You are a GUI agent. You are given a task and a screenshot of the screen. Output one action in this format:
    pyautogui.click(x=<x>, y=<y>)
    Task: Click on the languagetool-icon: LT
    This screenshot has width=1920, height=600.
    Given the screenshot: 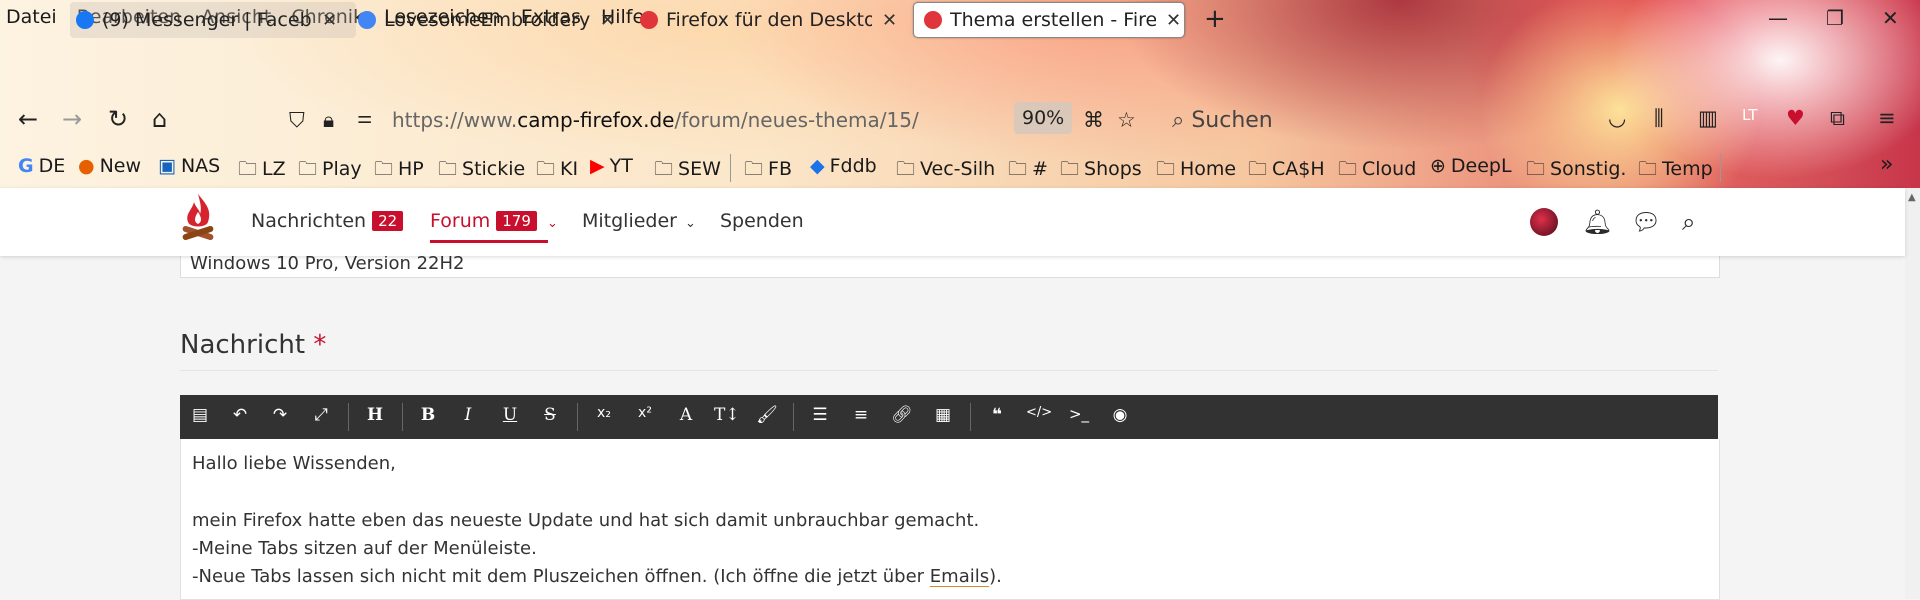 What is the action you would take?
    pyautogui.click(x=1749, y=115)
    